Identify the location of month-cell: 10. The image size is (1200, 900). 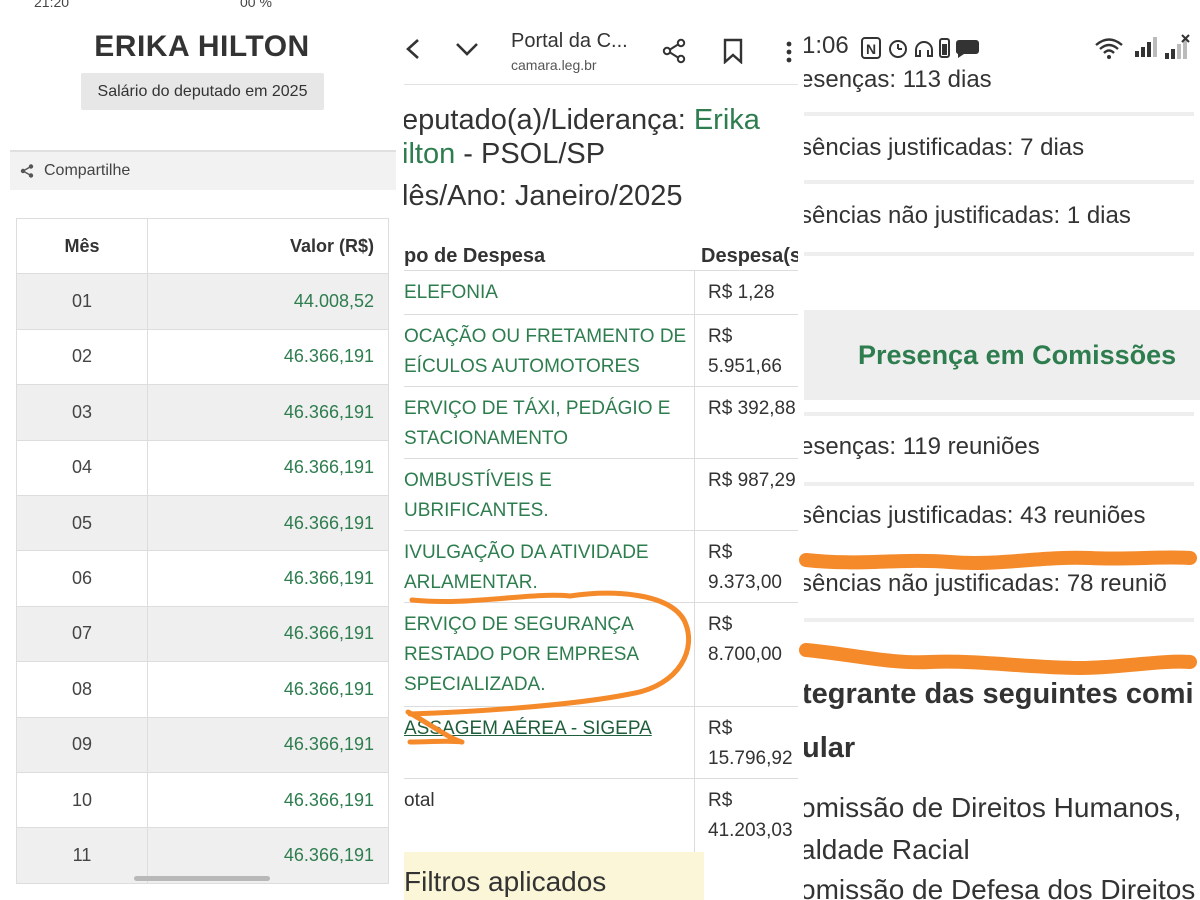
(82, 800).